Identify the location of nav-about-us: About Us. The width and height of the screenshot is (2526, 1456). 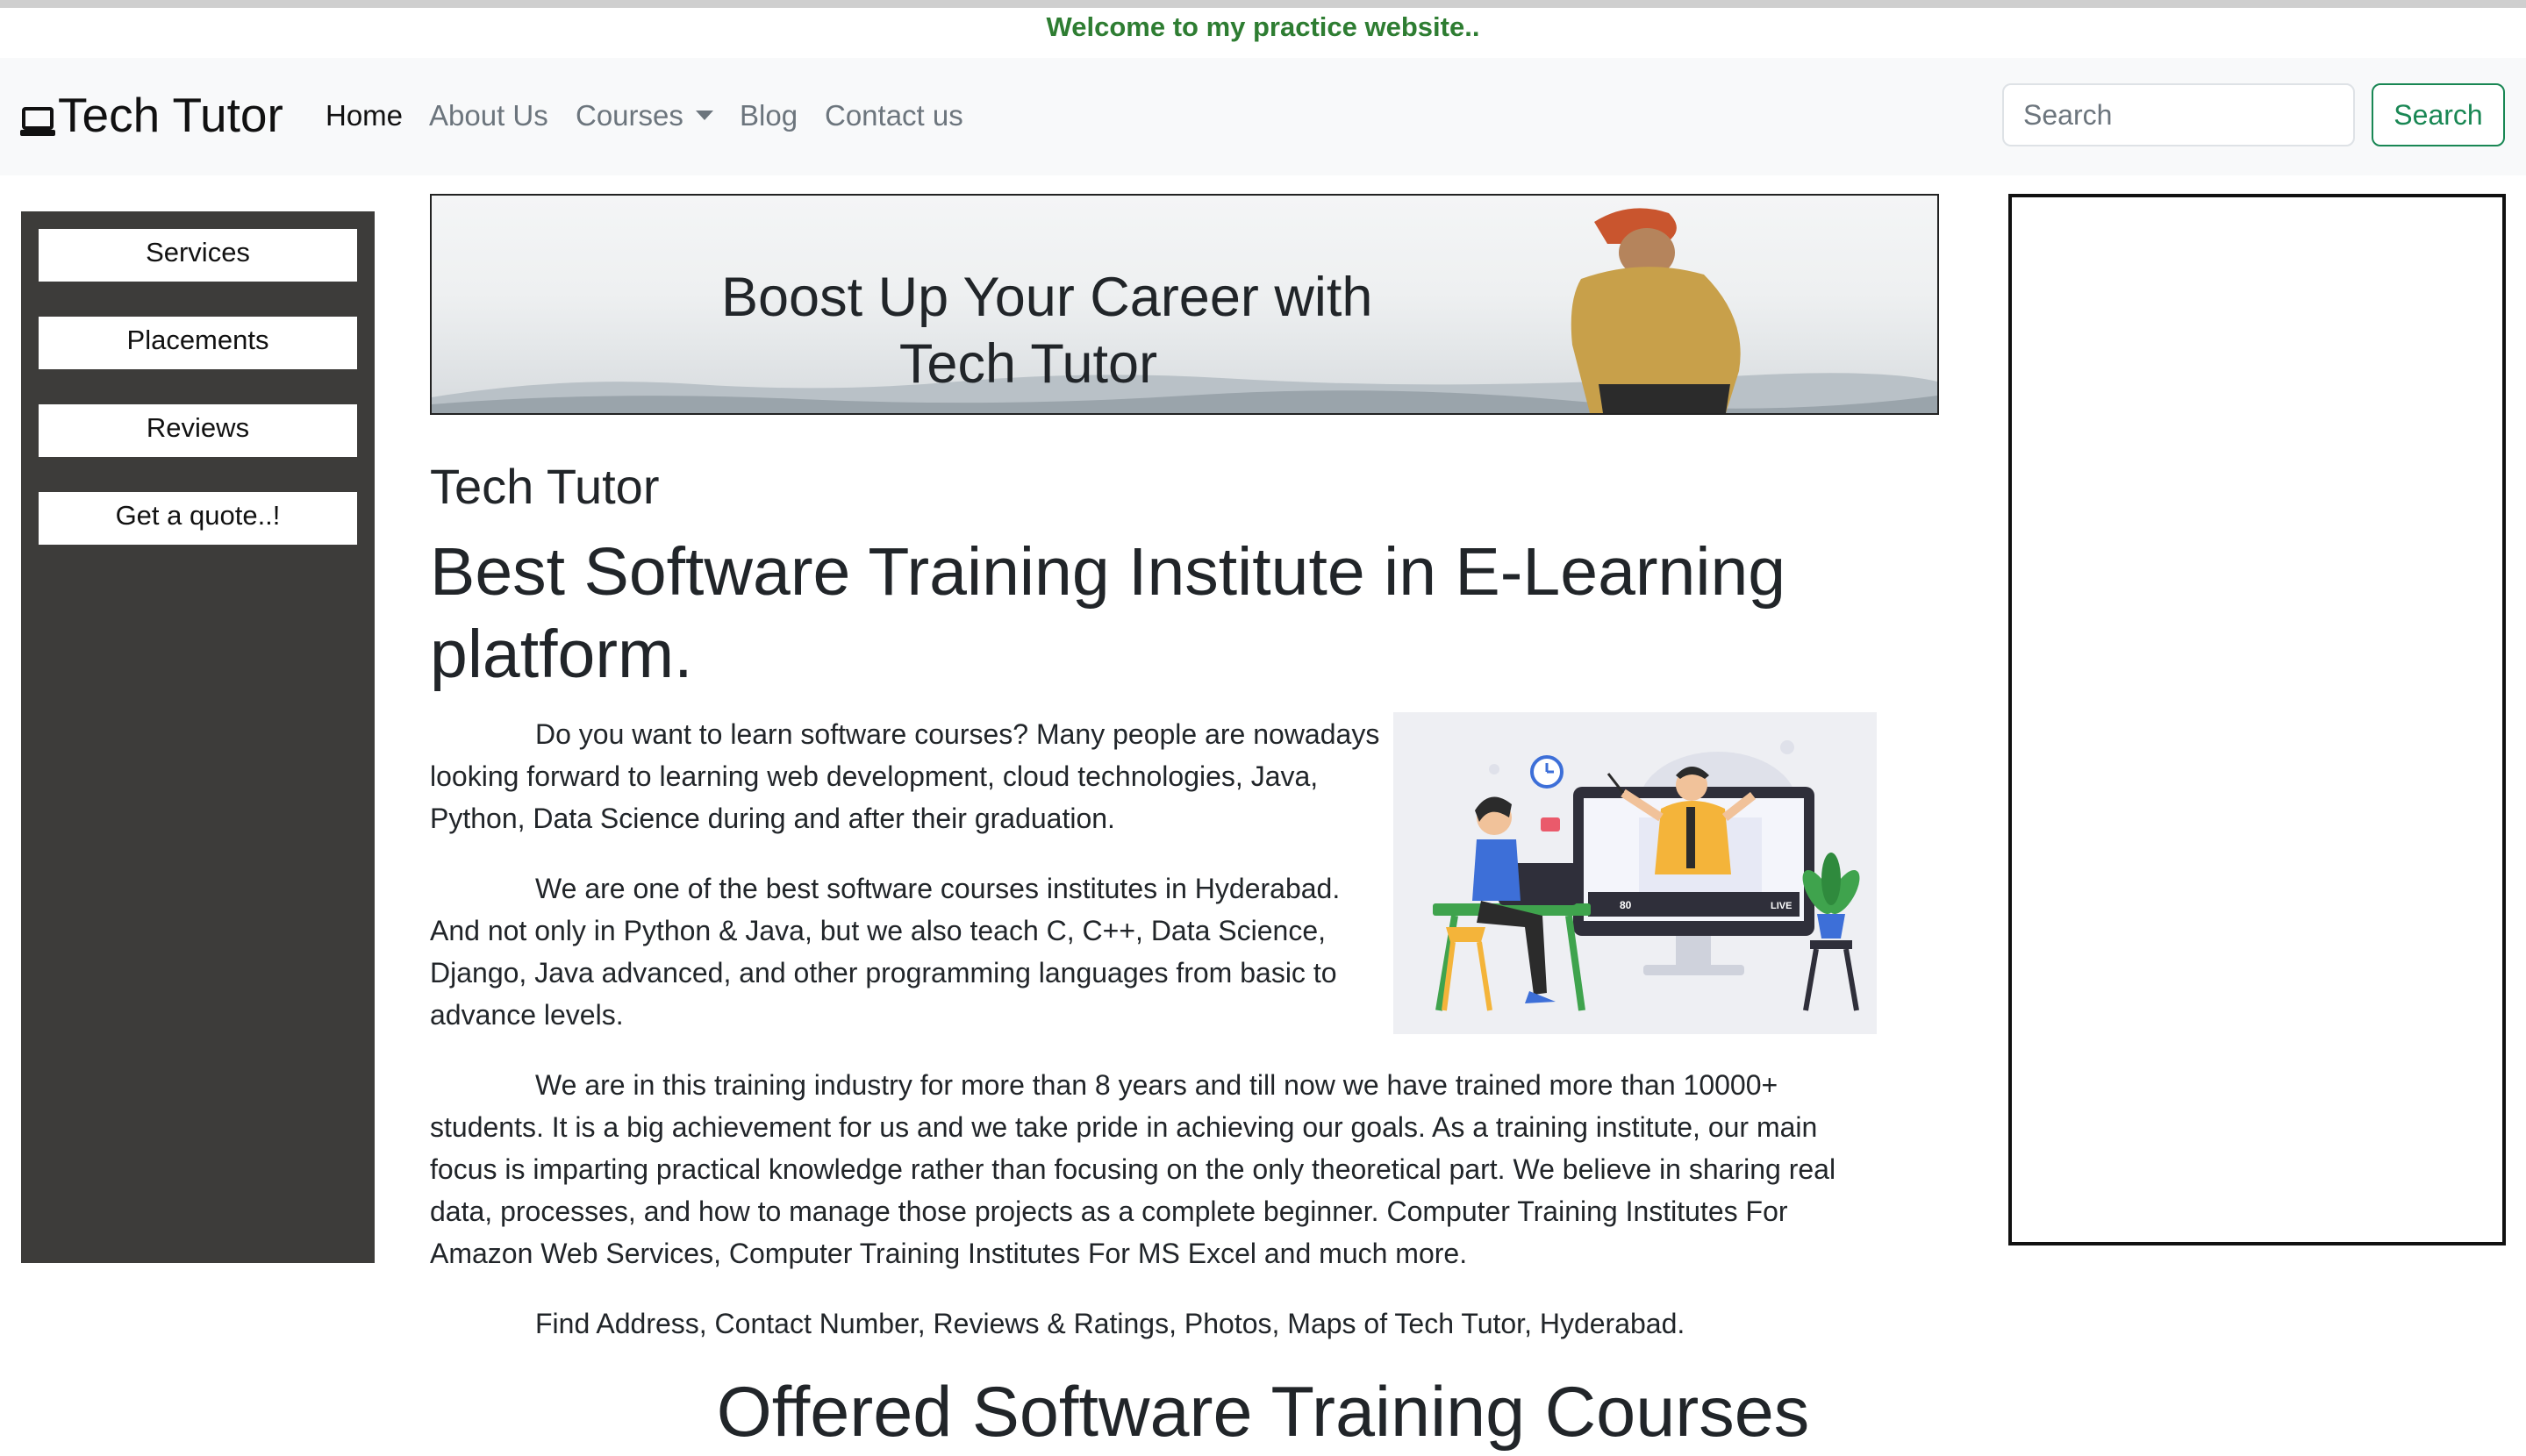
(488, 115).